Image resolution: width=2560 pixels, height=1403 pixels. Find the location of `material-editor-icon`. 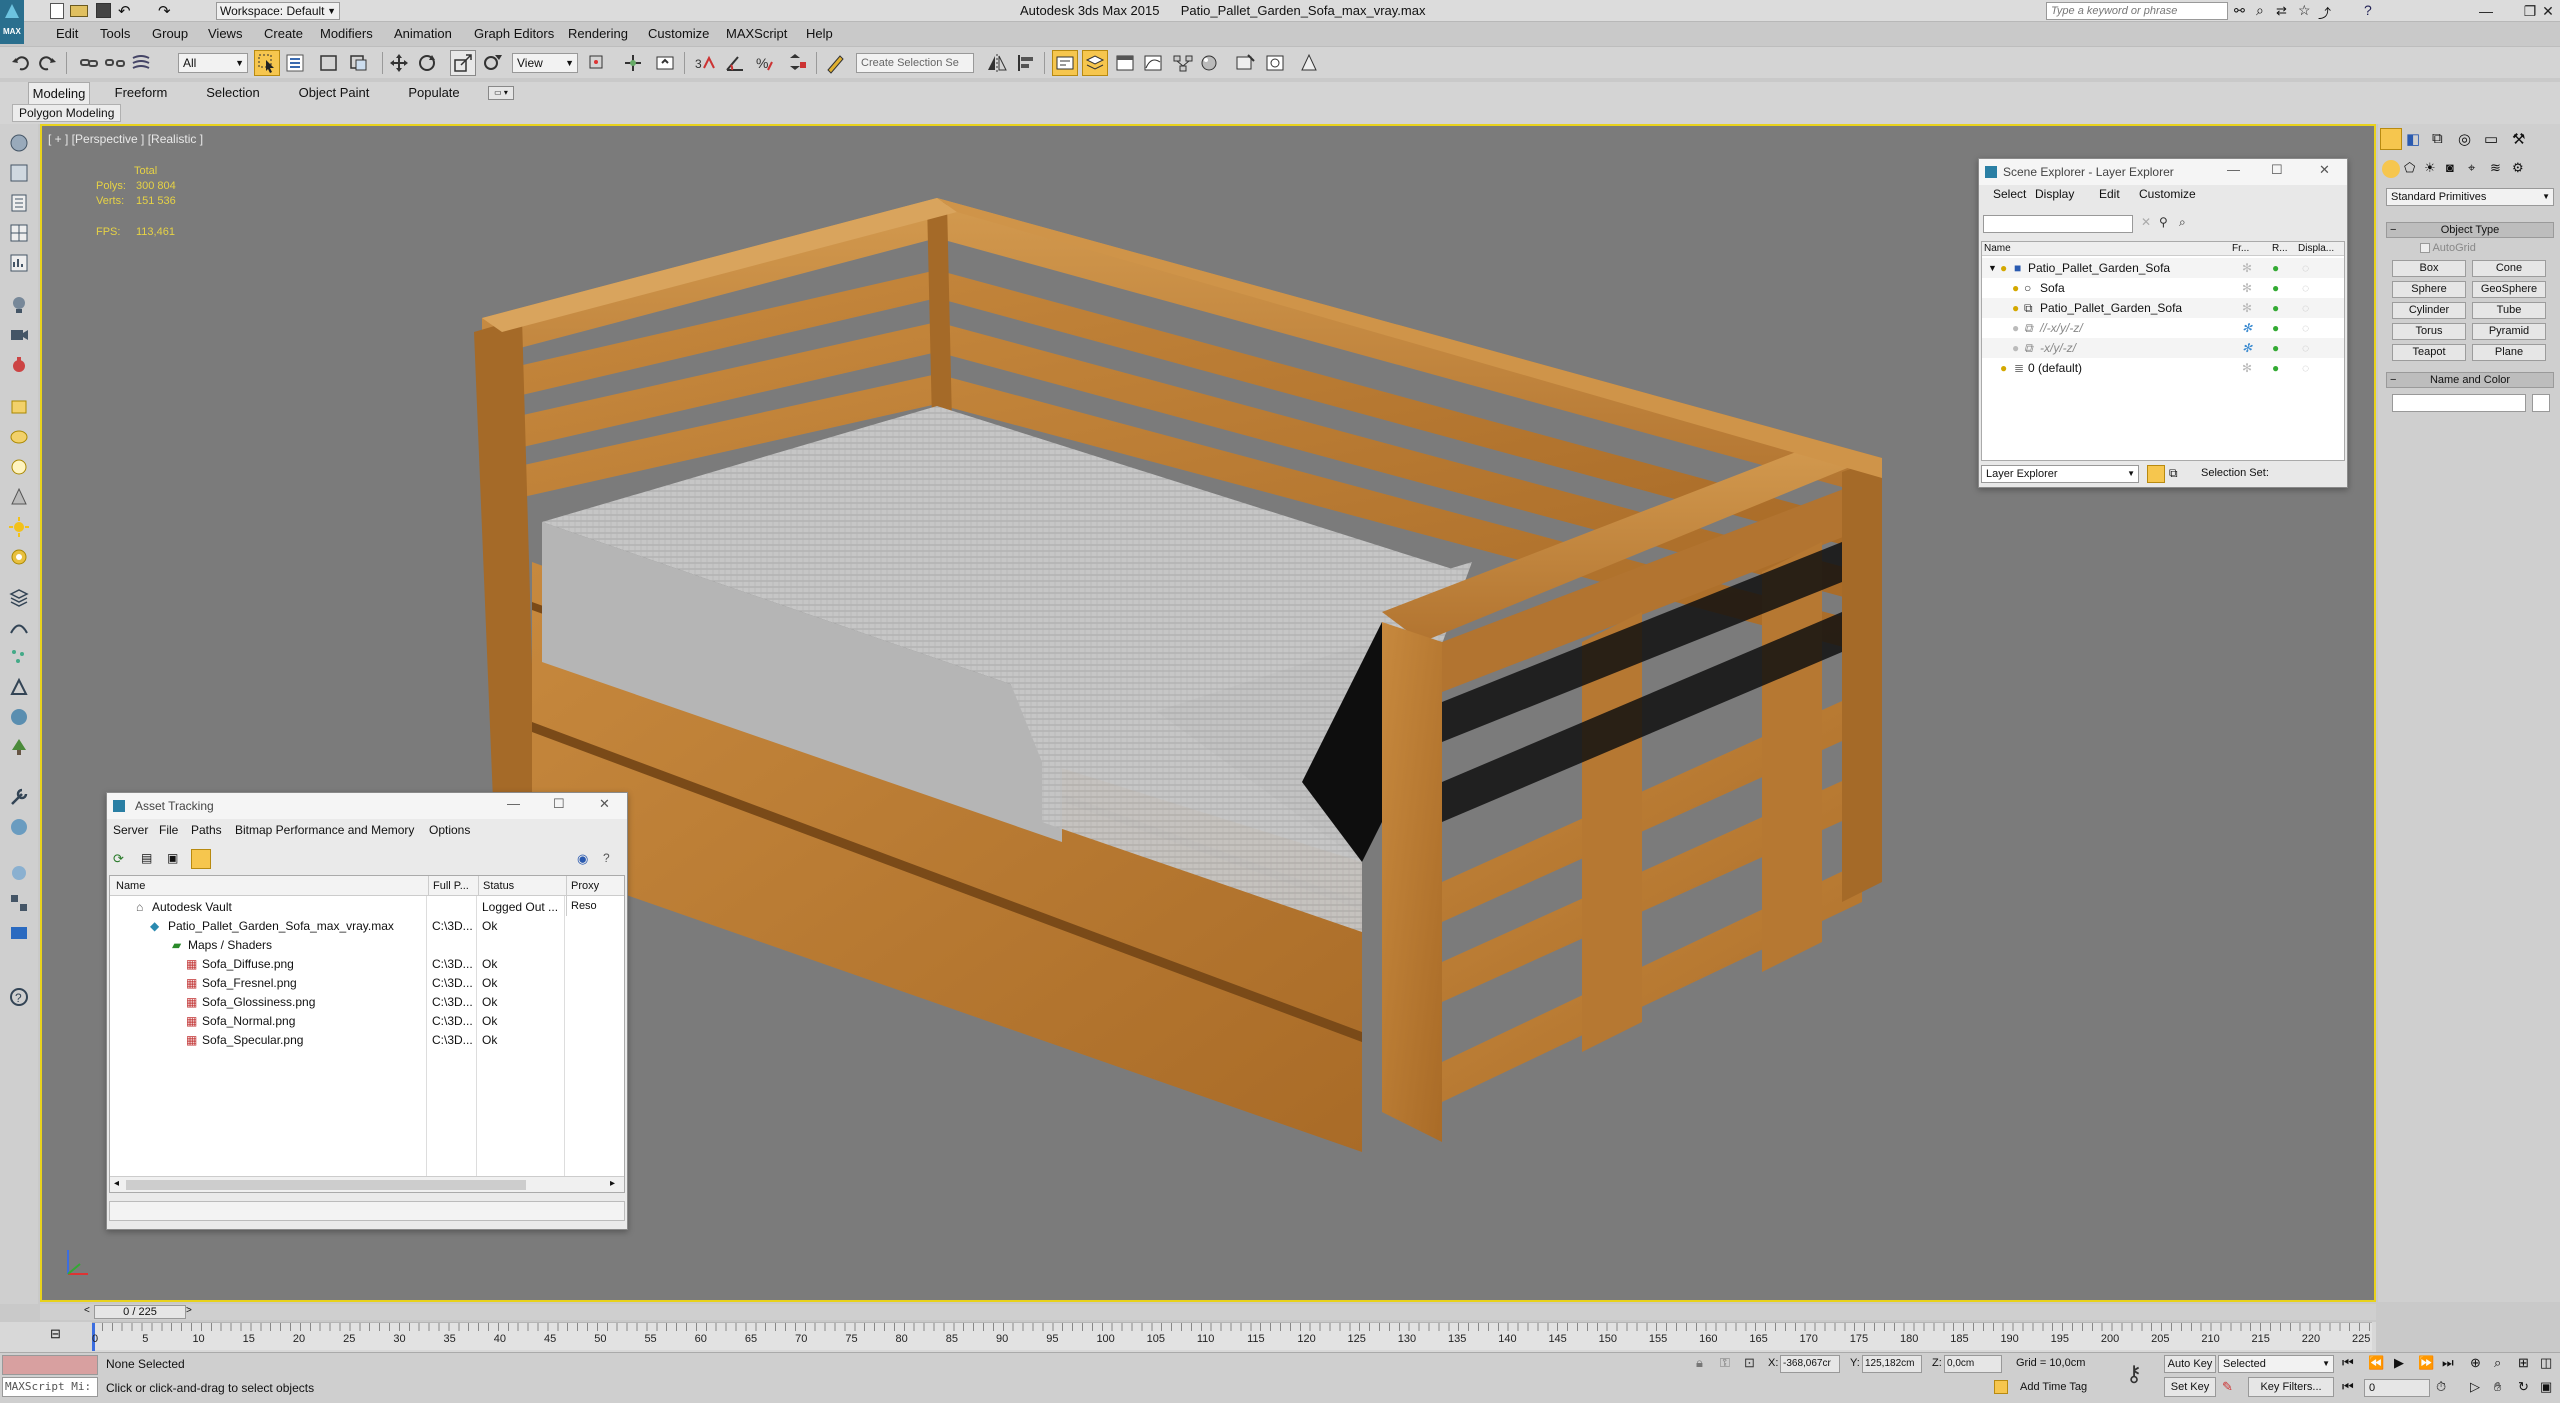

material-editor-icon is located at coordinates (1209, 63).